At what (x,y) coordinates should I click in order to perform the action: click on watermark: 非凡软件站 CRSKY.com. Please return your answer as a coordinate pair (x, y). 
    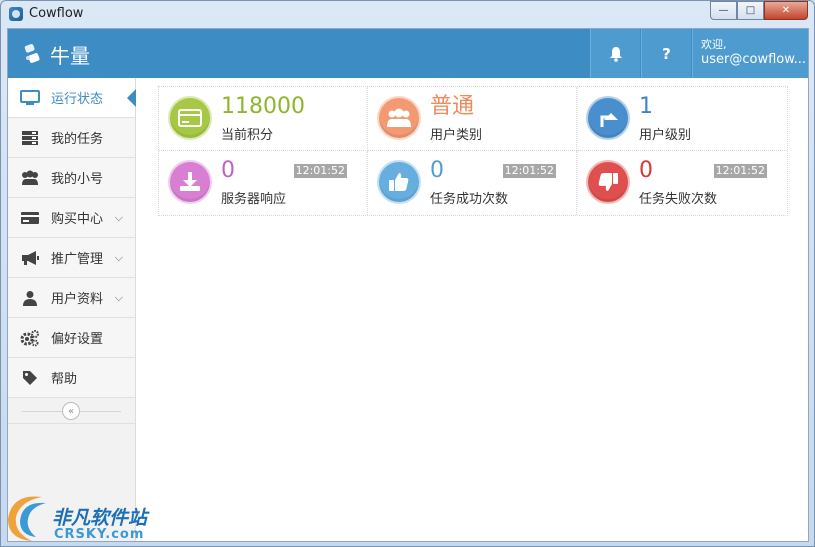
    Looking at the image, I should click on (80, 517).